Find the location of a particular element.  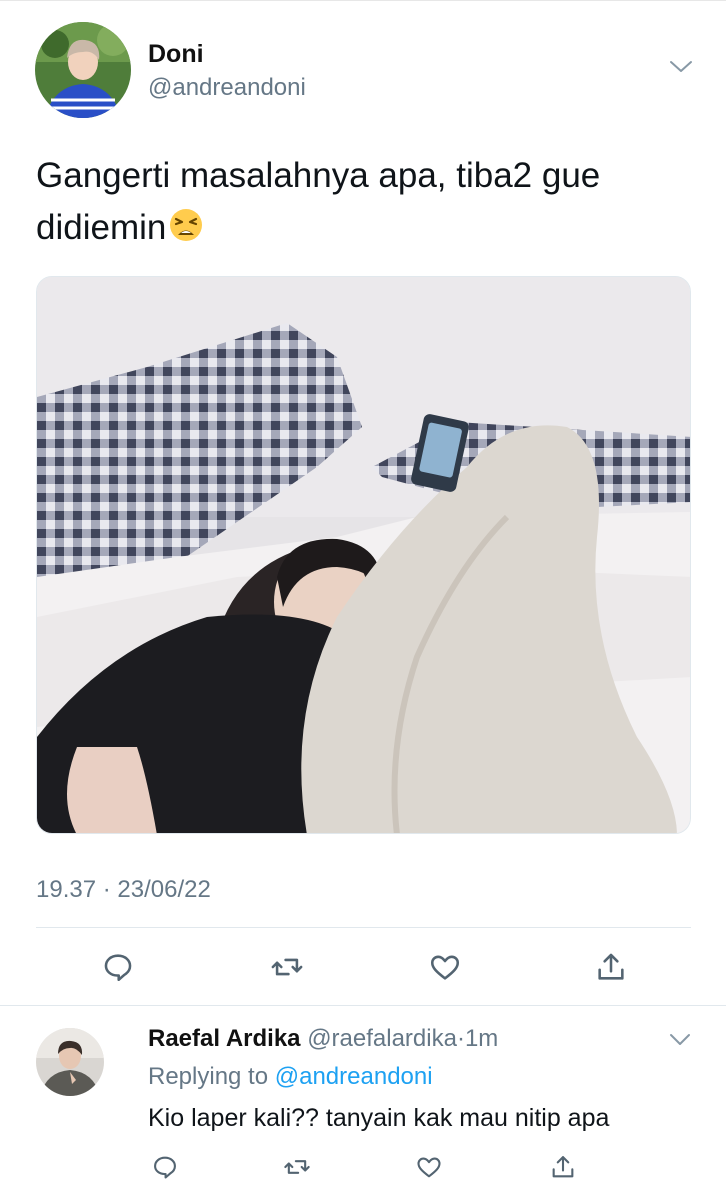

replying-to-handle: @andreandoni is located at coordinates (354, 1076).